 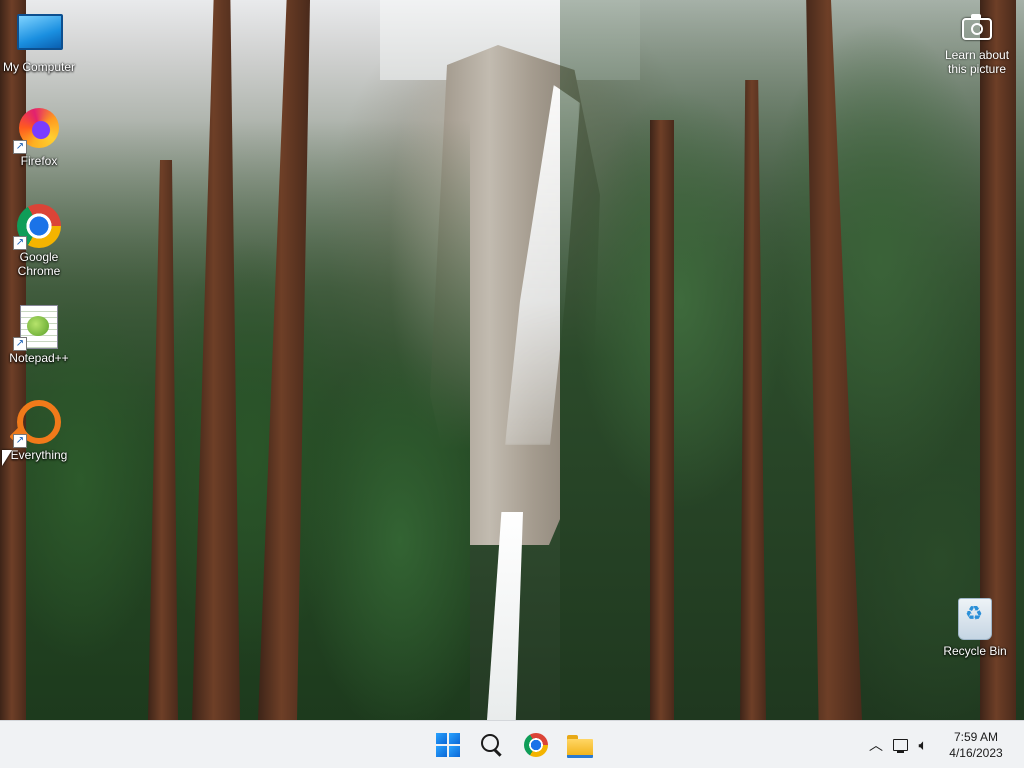 I want to click on desktop-icon-label: Notepad++, so click(x=39, y=358).